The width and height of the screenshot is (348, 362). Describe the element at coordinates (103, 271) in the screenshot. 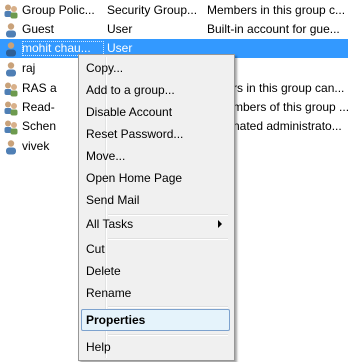

I see `menu-item-label: Delete` at that location.